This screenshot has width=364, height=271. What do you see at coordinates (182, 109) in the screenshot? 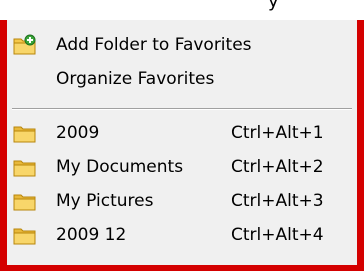
I see `menu-separator` at bounding box center [182, 109].